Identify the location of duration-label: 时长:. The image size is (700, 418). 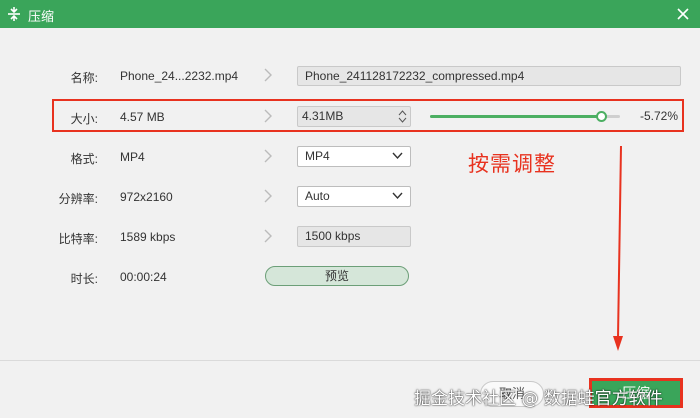
(84, 279).